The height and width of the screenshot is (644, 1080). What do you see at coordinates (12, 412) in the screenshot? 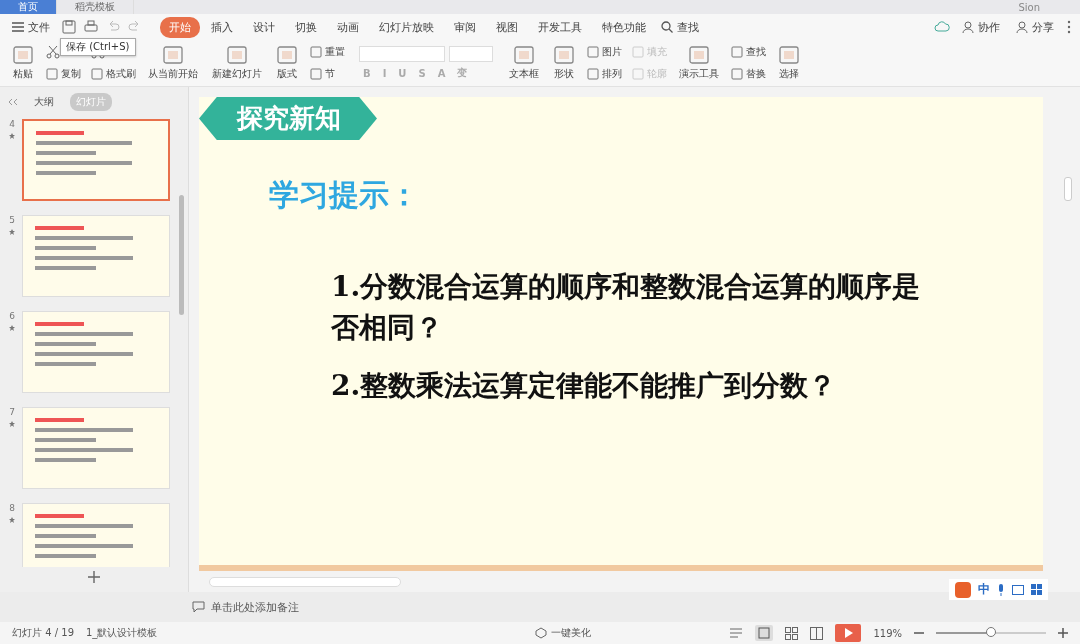
I see `slide-number: 7` at bounding box center [12, 412].